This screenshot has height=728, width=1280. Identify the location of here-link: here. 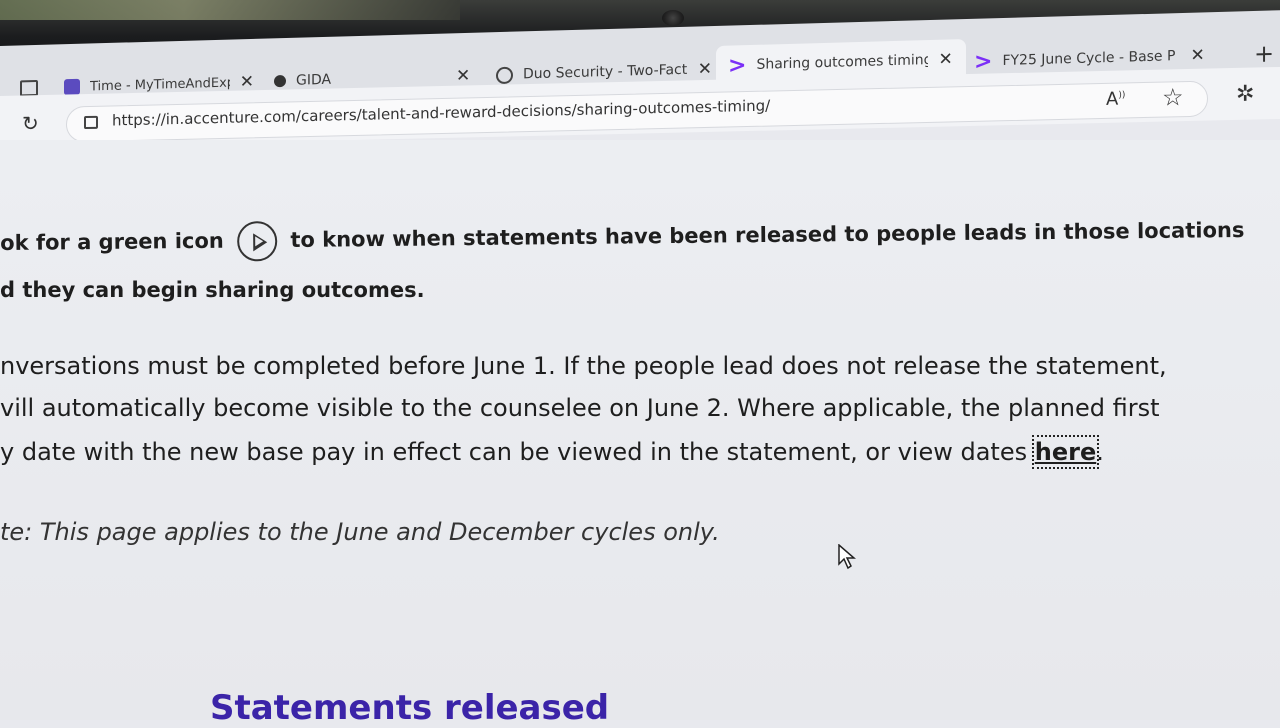
(1065, 452).